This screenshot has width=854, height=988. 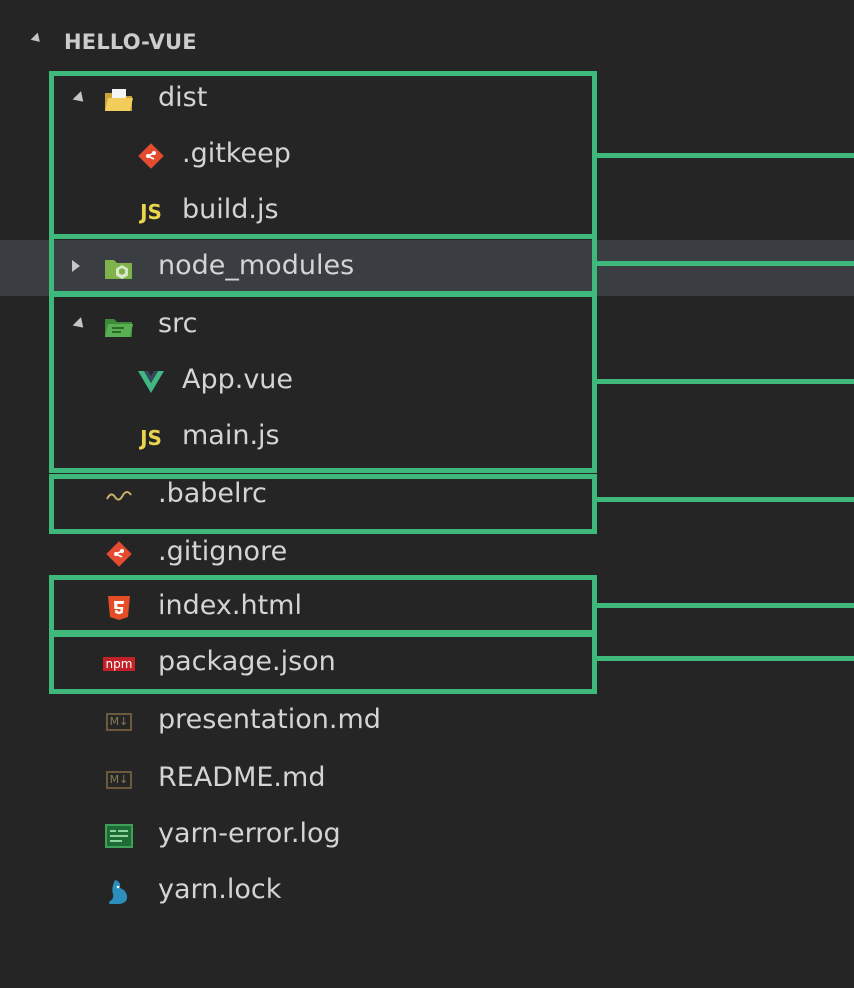 I want to click on tree-item-readme-md: M↓ README.md, so click(x=427, y=780).